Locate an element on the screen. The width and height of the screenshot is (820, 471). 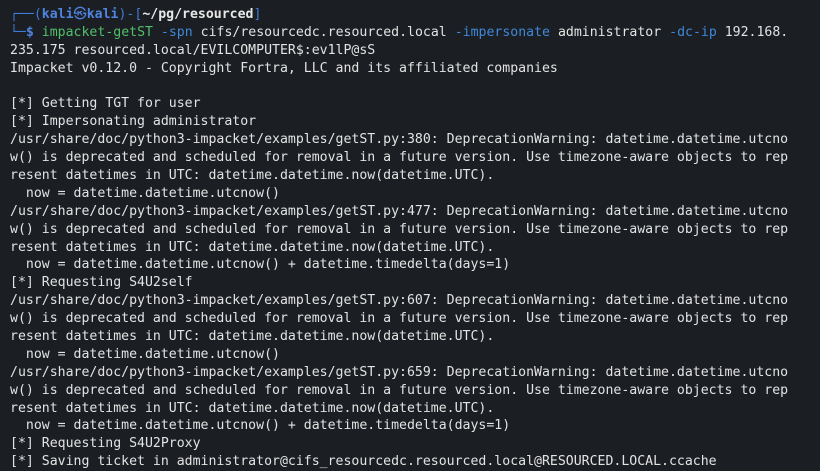
prompt-line: ┌──(kali㉿kali)-[~/pg/resourced] is located at coordinates (410, 15).